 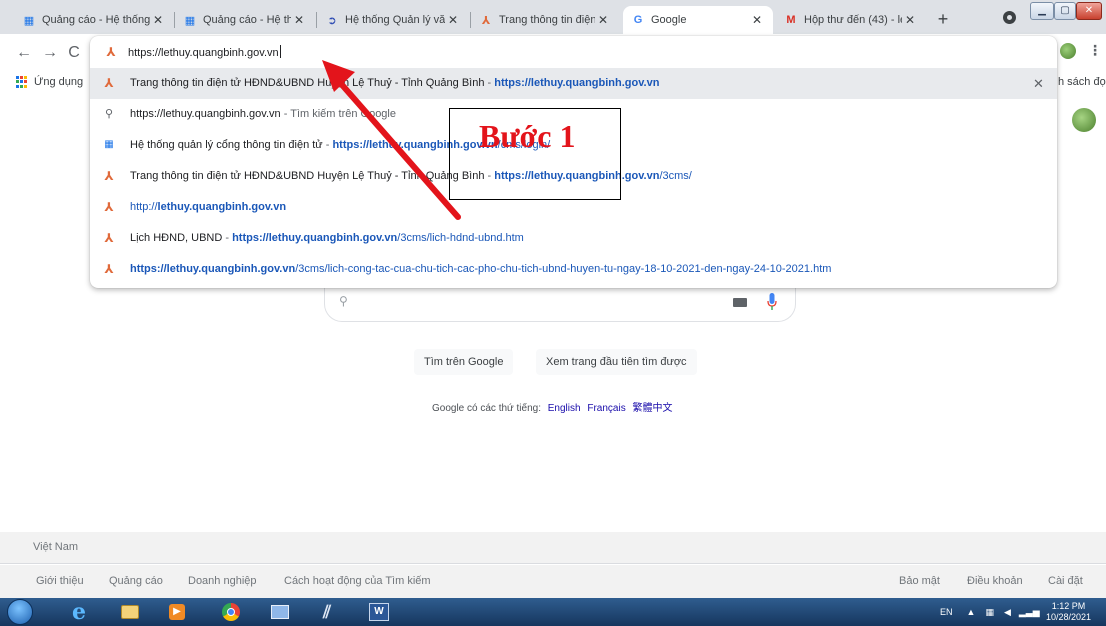 I want to click on language-link-francais: Français, so click(x=606, y=408).